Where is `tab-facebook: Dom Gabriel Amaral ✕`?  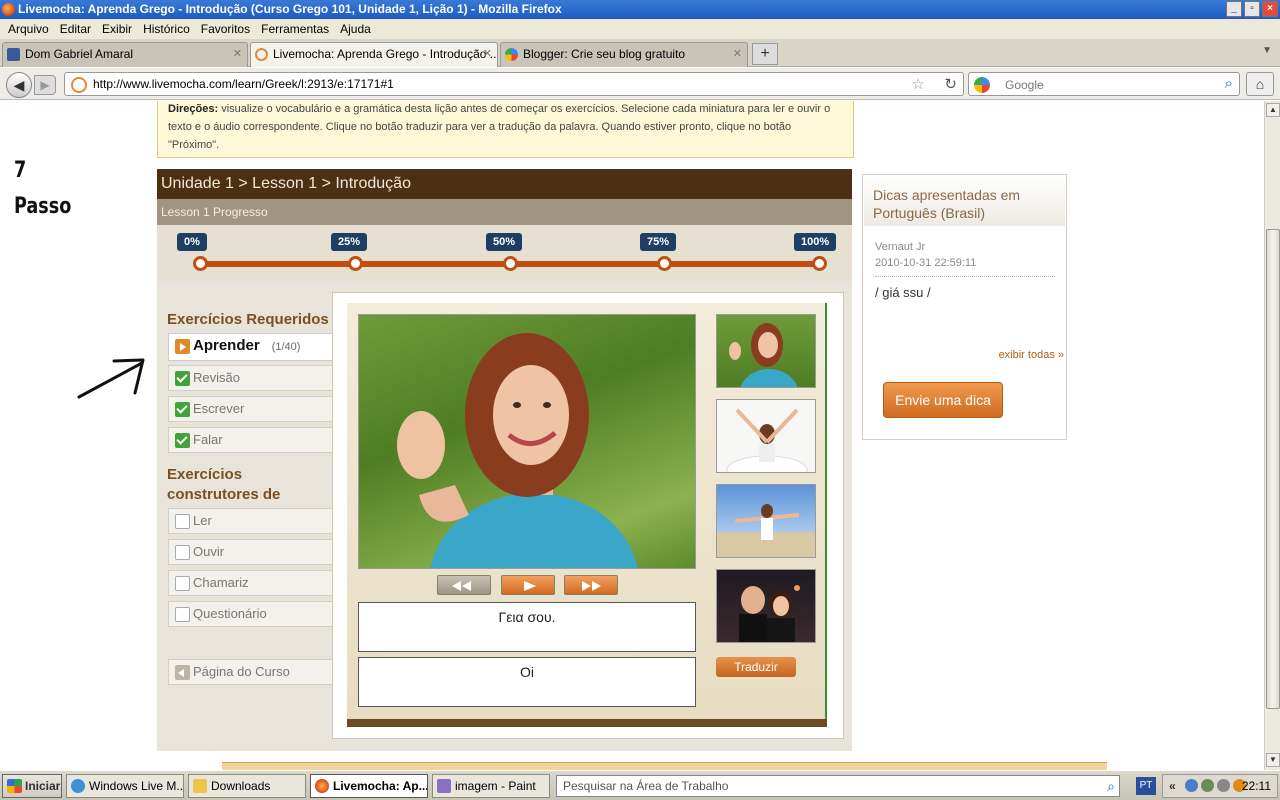 tab-facebook: Dom Gabriel Amaral ✕ is located at coordinates (125, 54).